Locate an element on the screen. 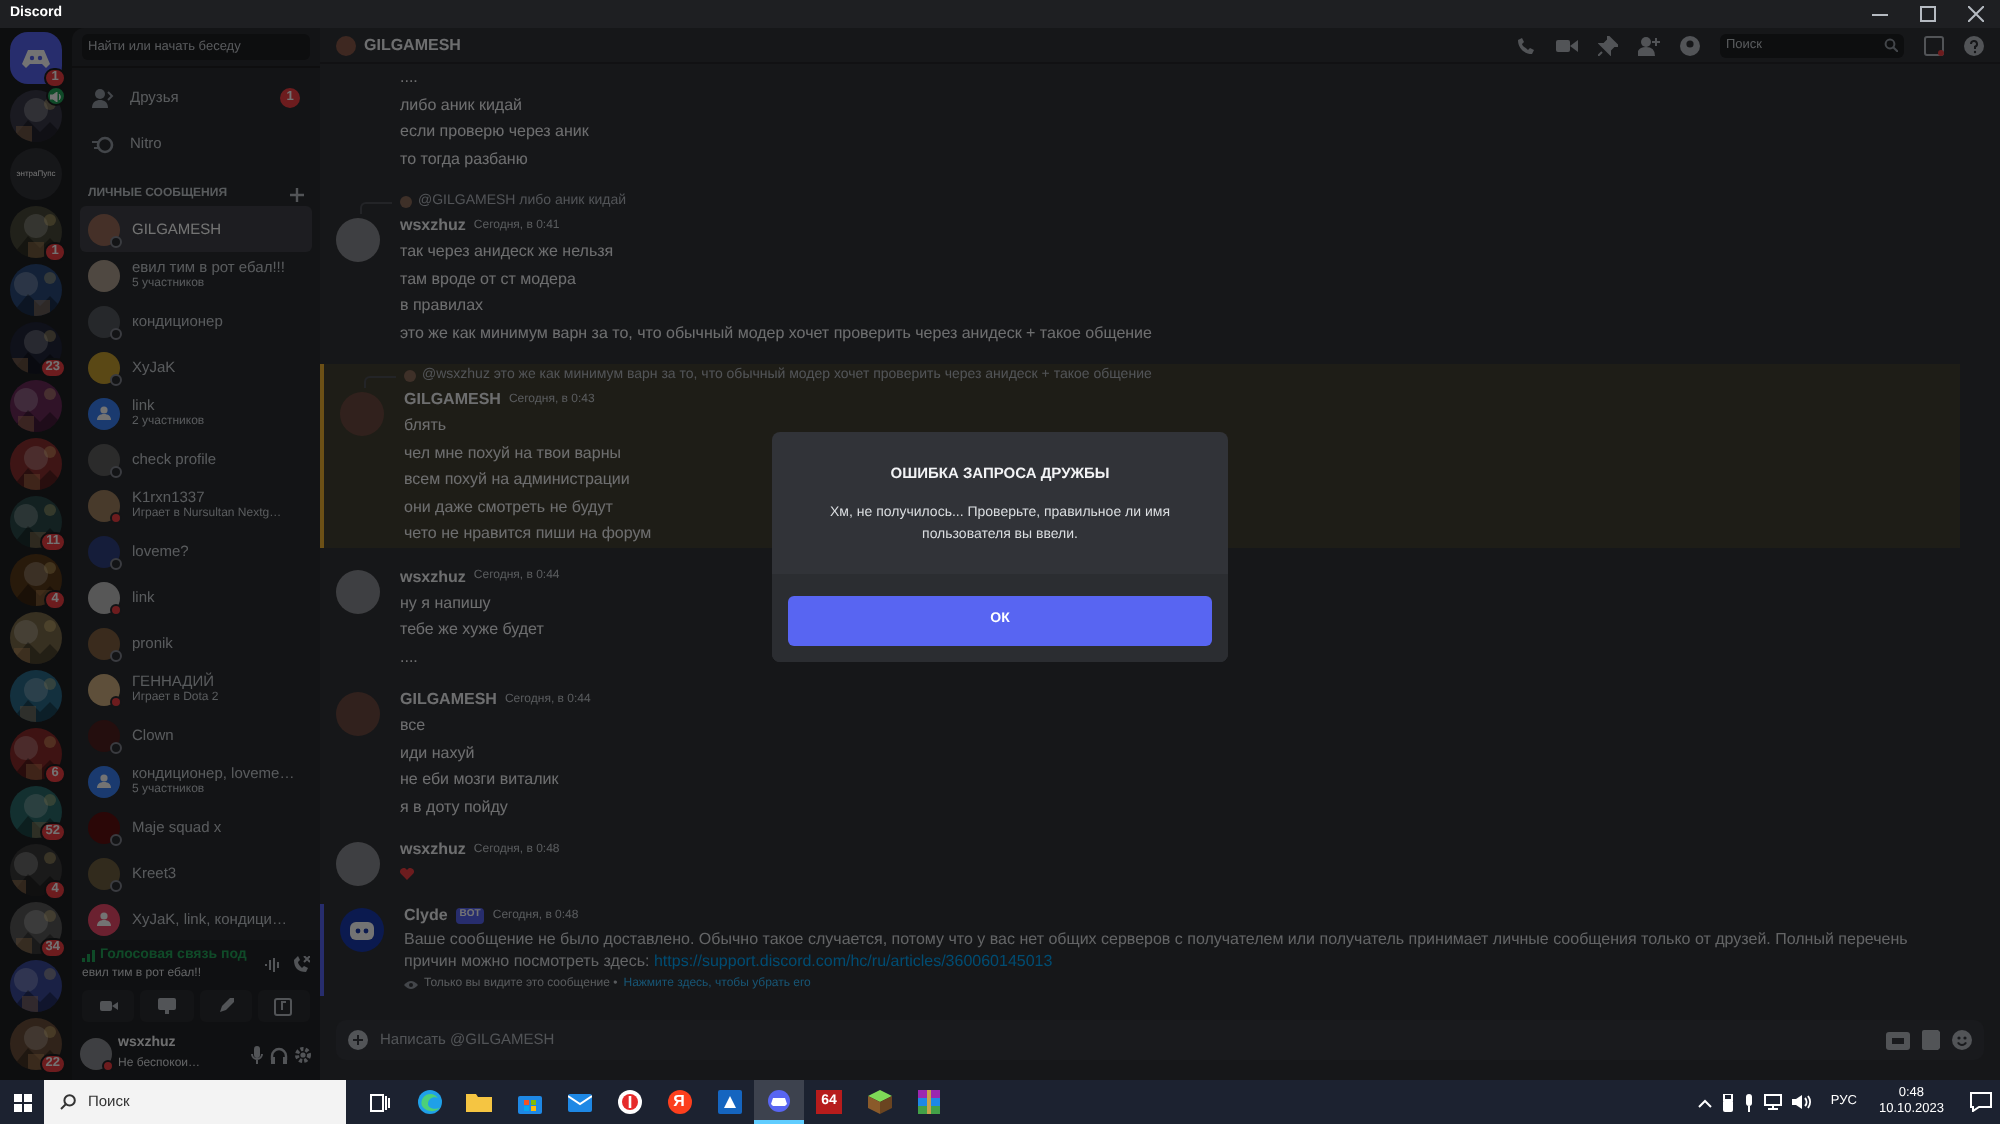  volume-icon is located at coordinates (1802, 1102).